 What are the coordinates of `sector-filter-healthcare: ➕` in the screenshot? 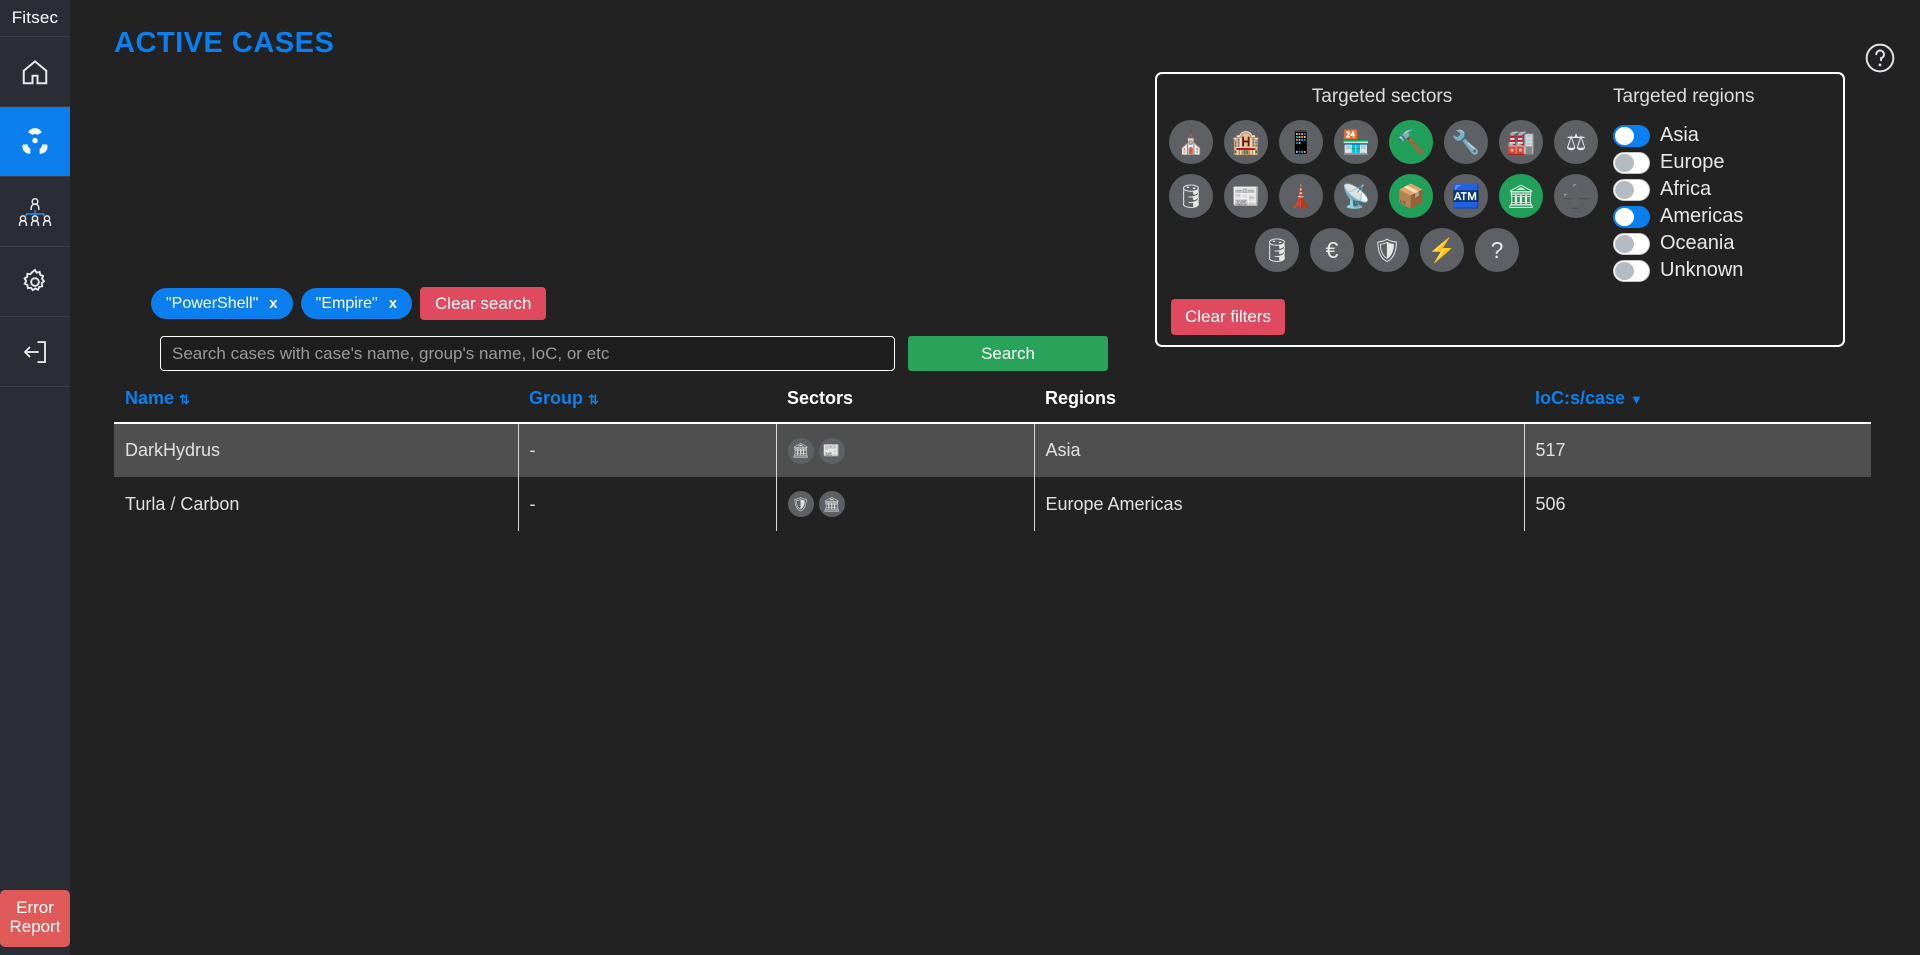 It's located at (1576, 196).